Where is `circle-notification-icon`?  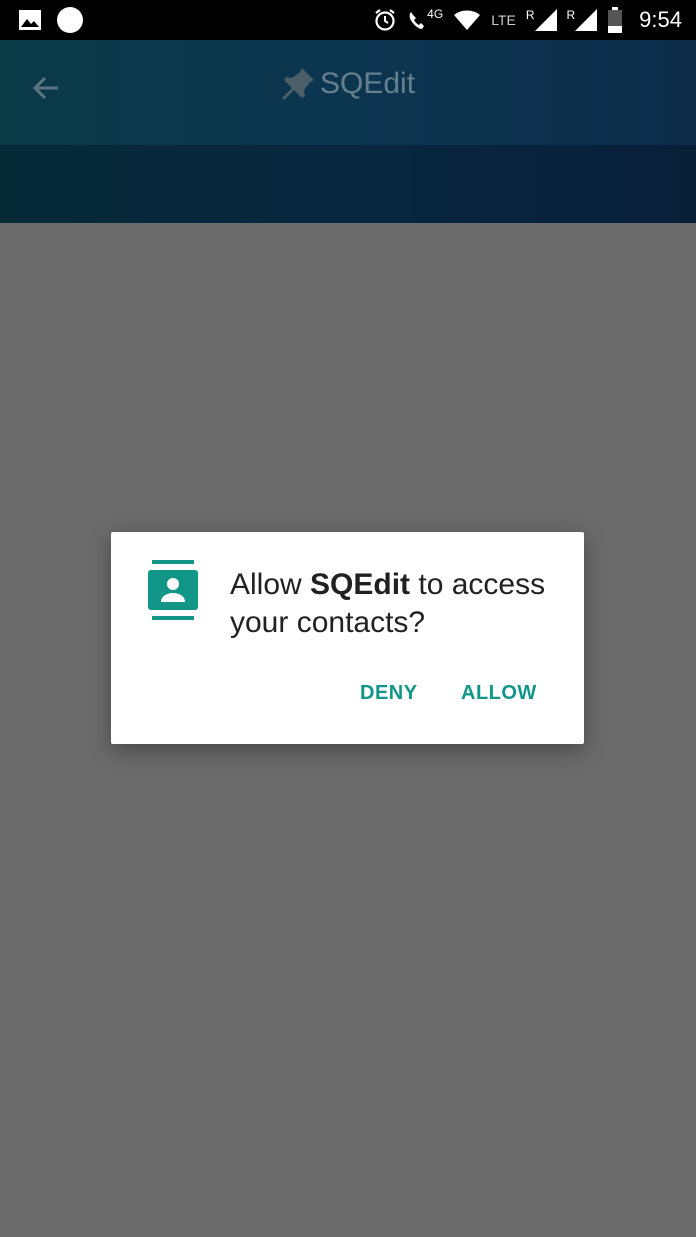 circle-notification-icon is located at coordinates (70, 20).